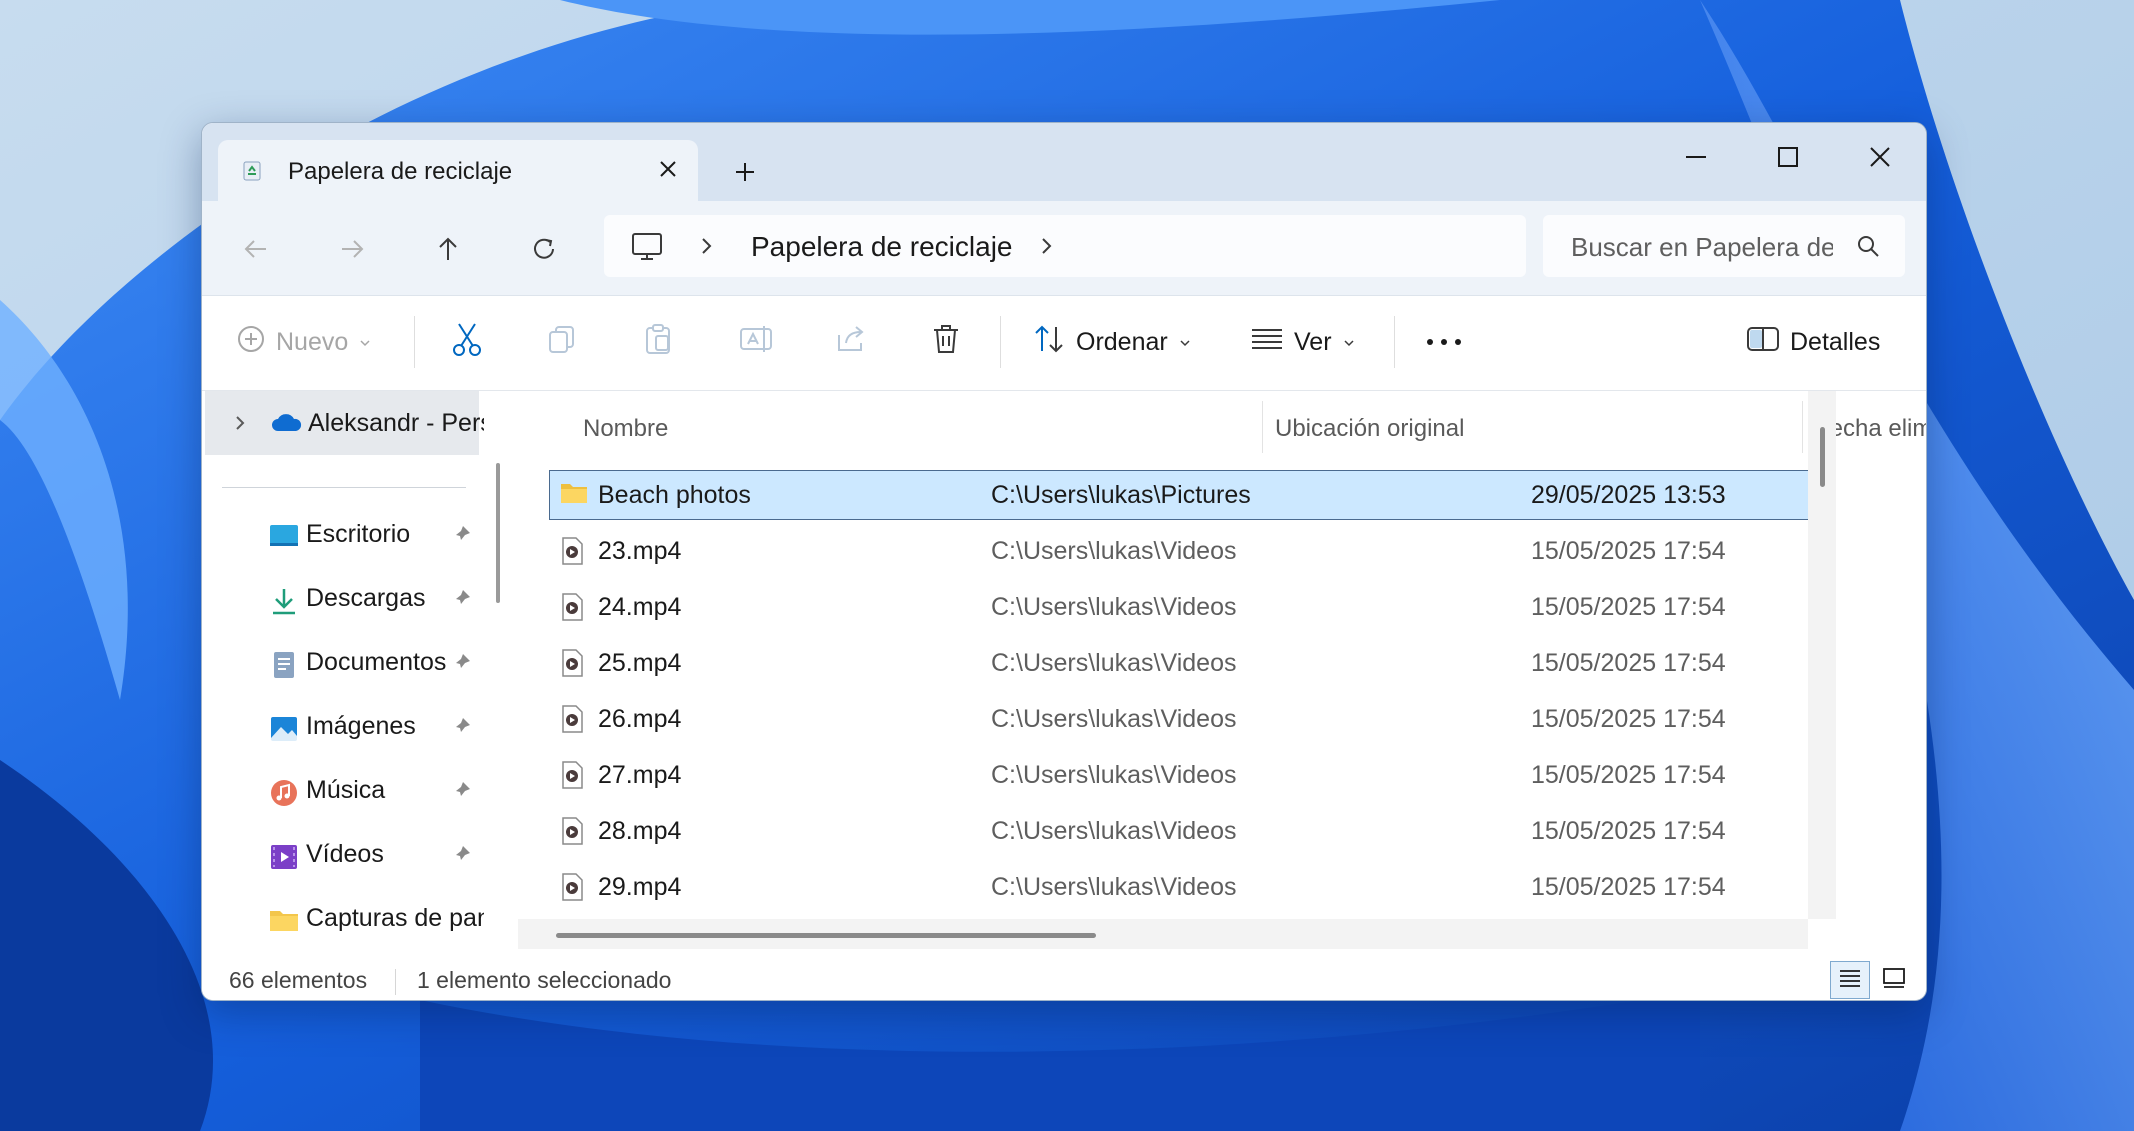 The image size is (2134, 1131). Describe the element at coordinates (361, 726) in the screenshot. I see `sidebar-item-label: Imágenes` at that location.